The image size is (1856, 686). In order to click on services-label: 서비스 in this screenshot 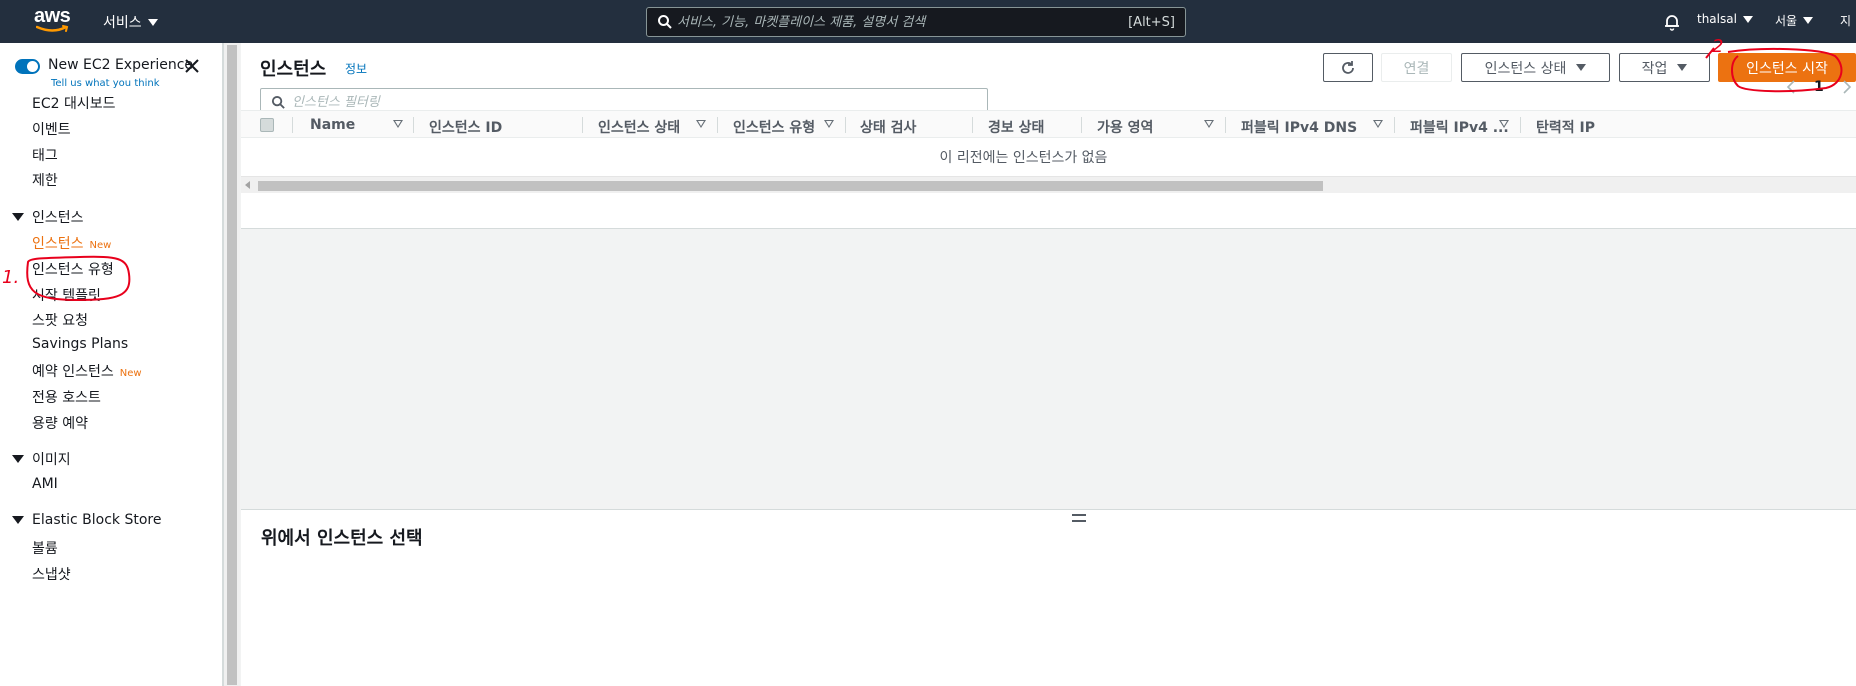, I will do `click(122, 23)`.